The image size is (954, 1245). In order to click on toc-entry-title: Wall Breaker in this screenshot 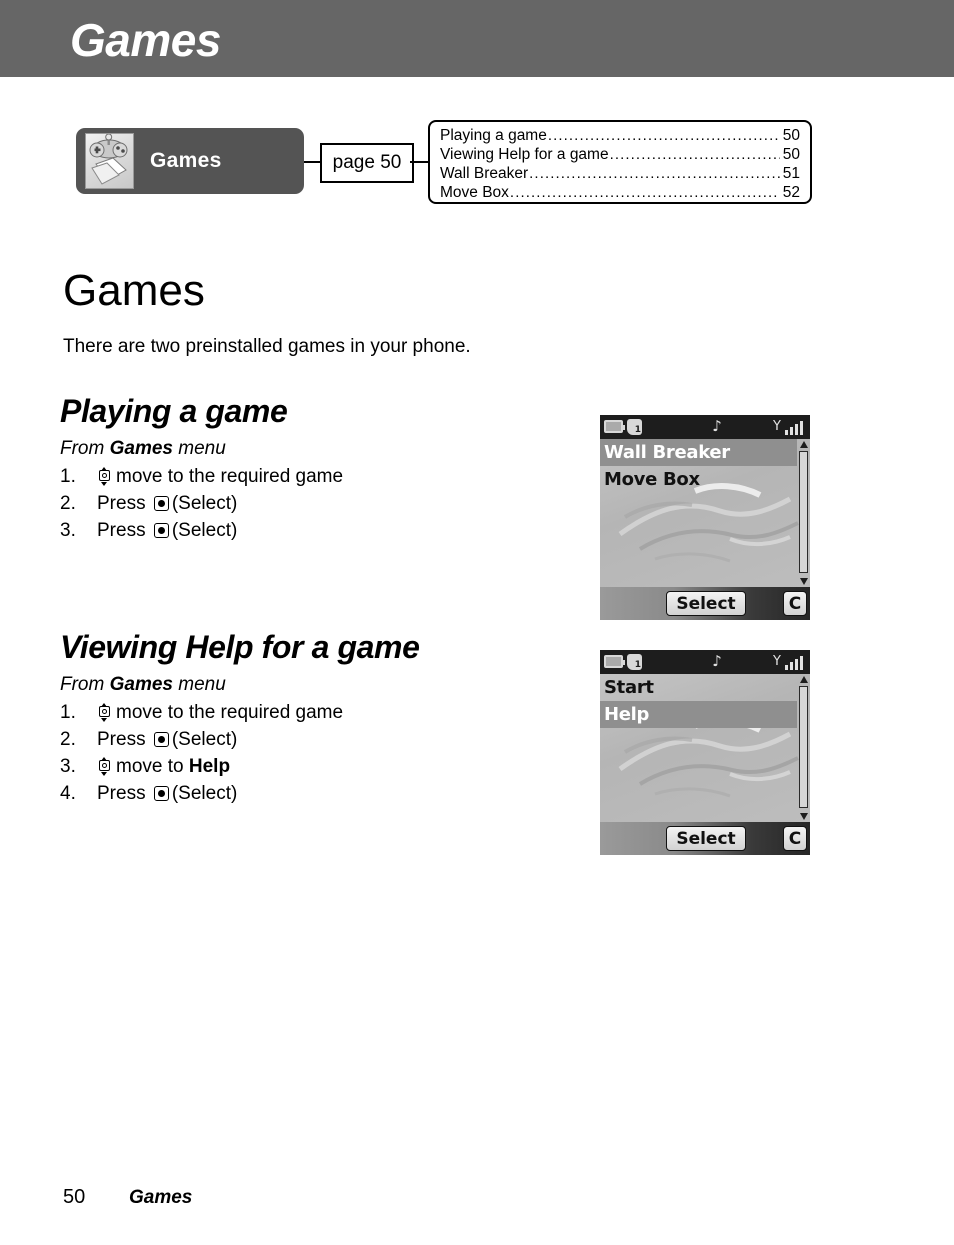, I will do `click(484, 173)`.